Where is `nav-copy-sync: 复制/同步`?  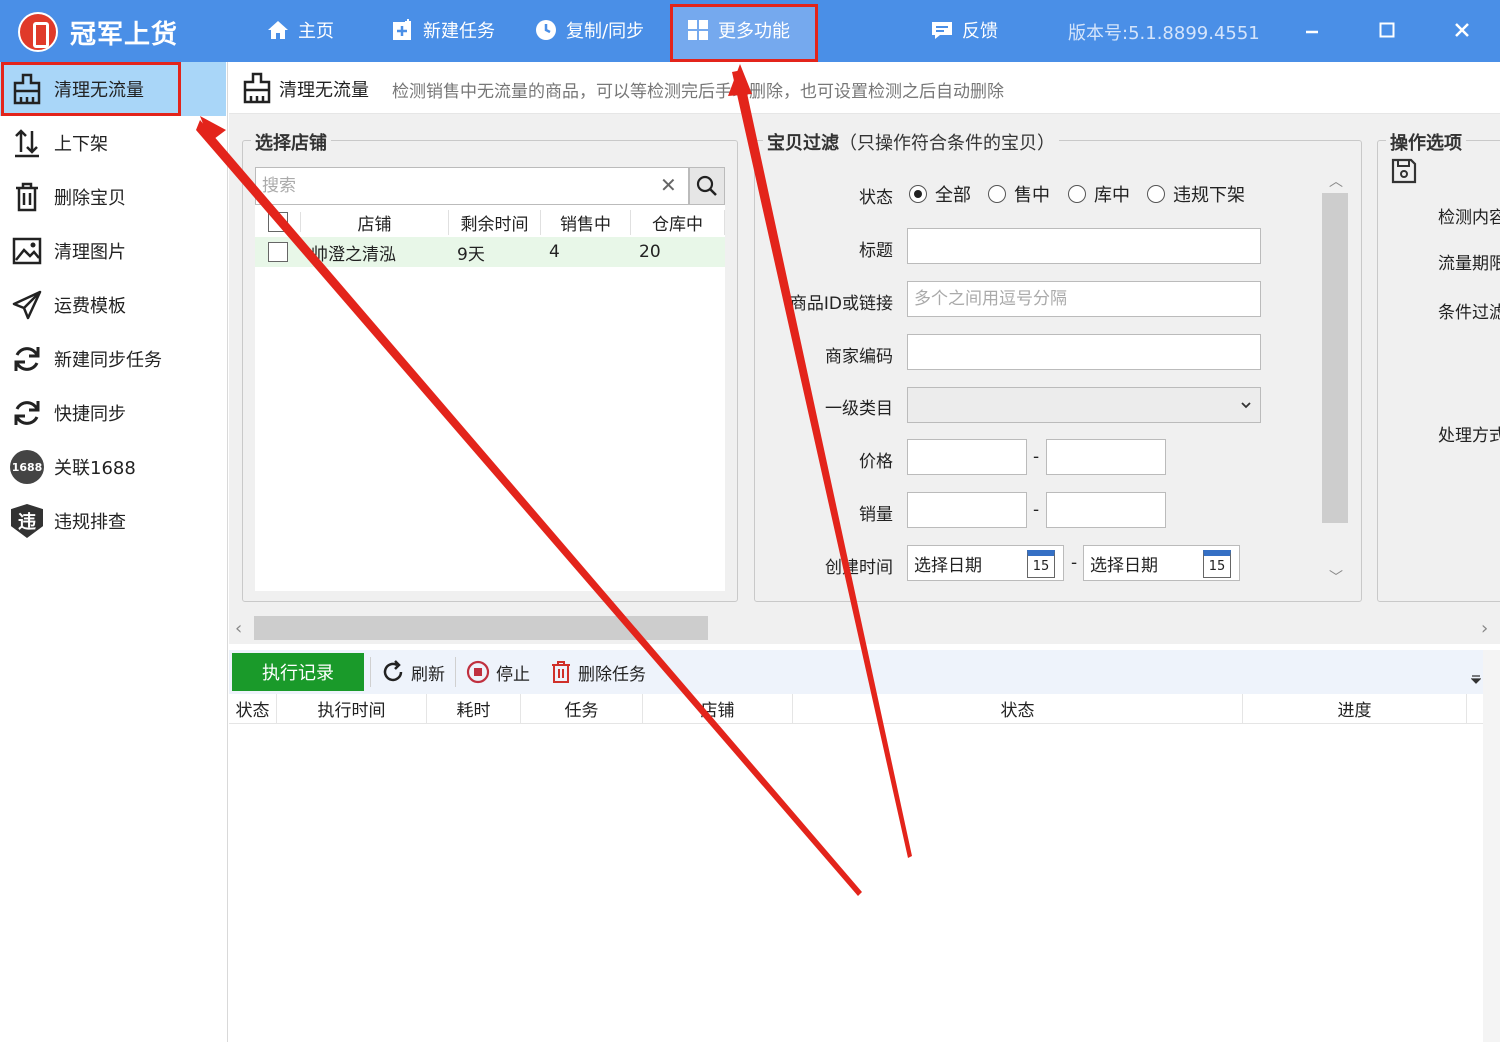 nav-copy-sync: 复制/同步 is located at coordinates (589, 30).